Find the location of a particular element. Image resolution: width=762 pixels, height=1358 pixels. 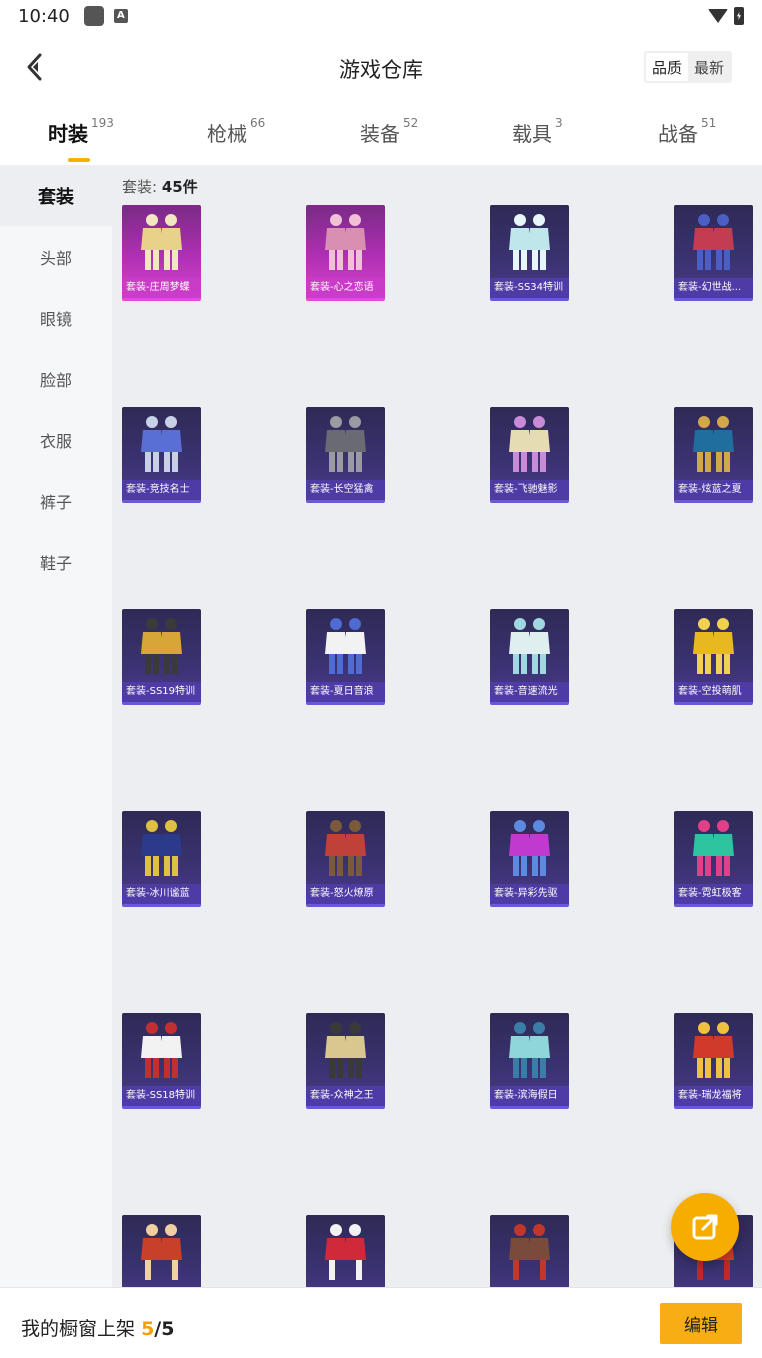

notification-icon is located at coordinates (93, 16).